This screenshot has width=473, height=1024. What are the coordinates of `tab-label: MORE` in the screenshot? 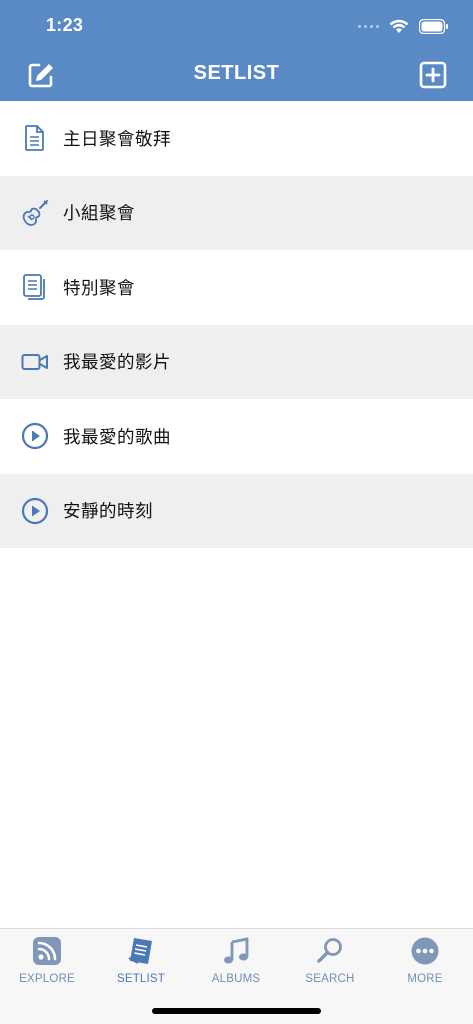 It's located at (425, 979).